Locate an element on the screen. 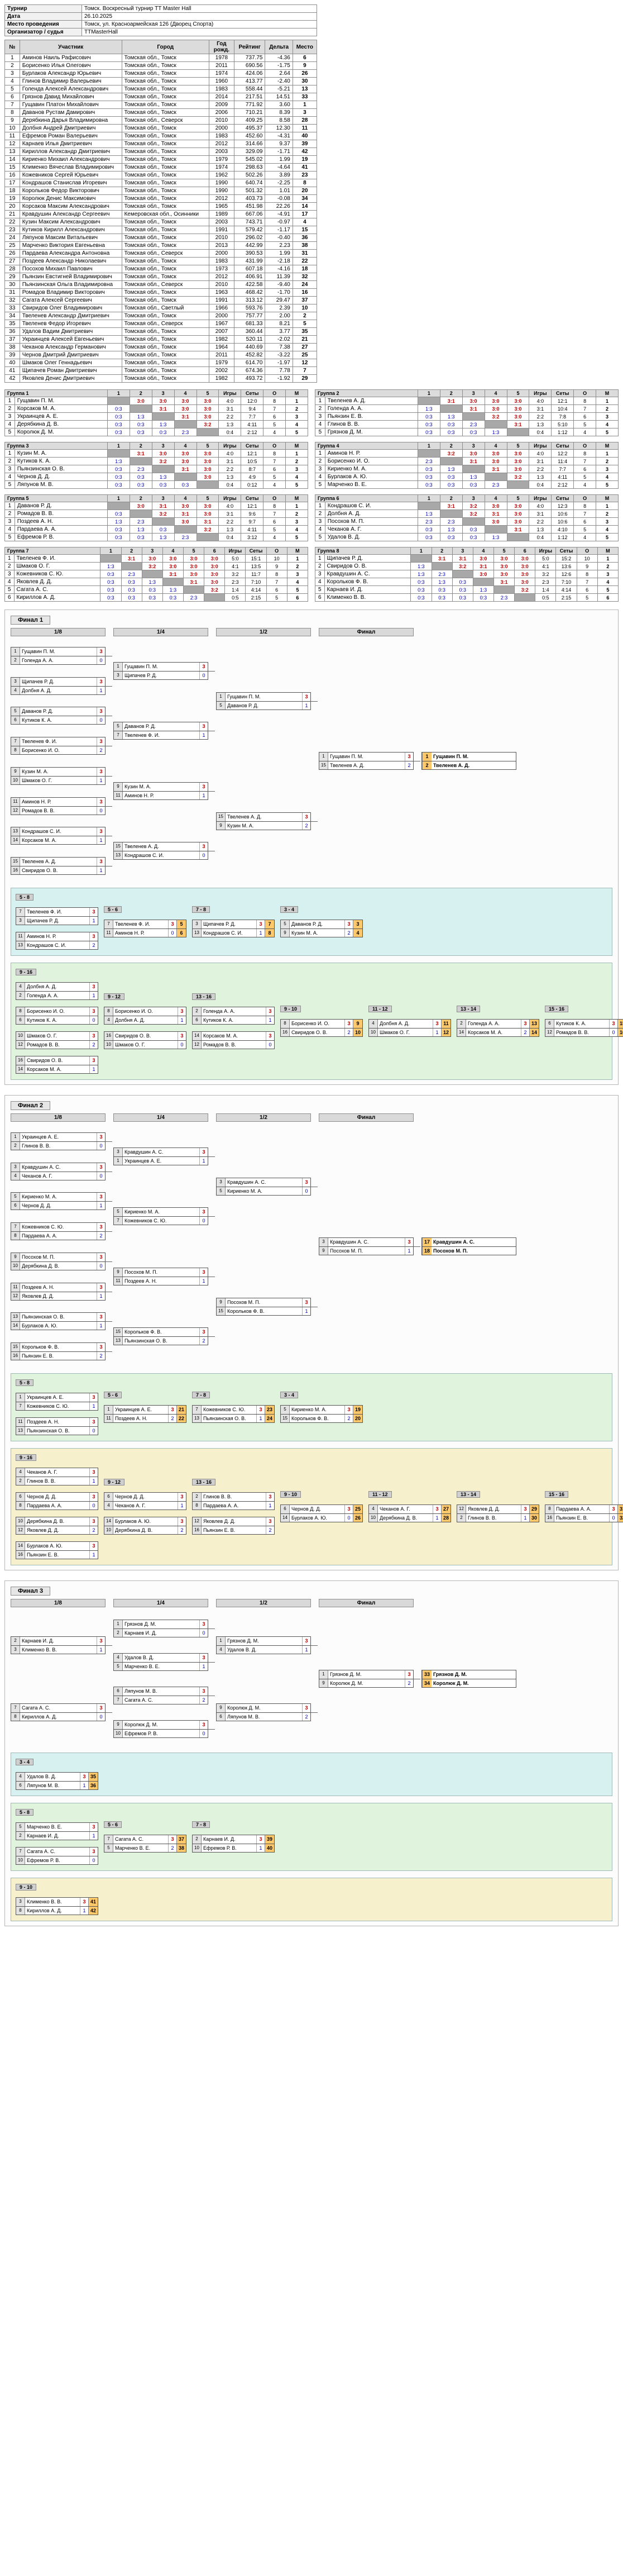 Image resolution: width=623 pixels, height=2576 pixels. match-player-row: 10 Ефремов Р. В. 0 is located at coordinates (57, 1860).